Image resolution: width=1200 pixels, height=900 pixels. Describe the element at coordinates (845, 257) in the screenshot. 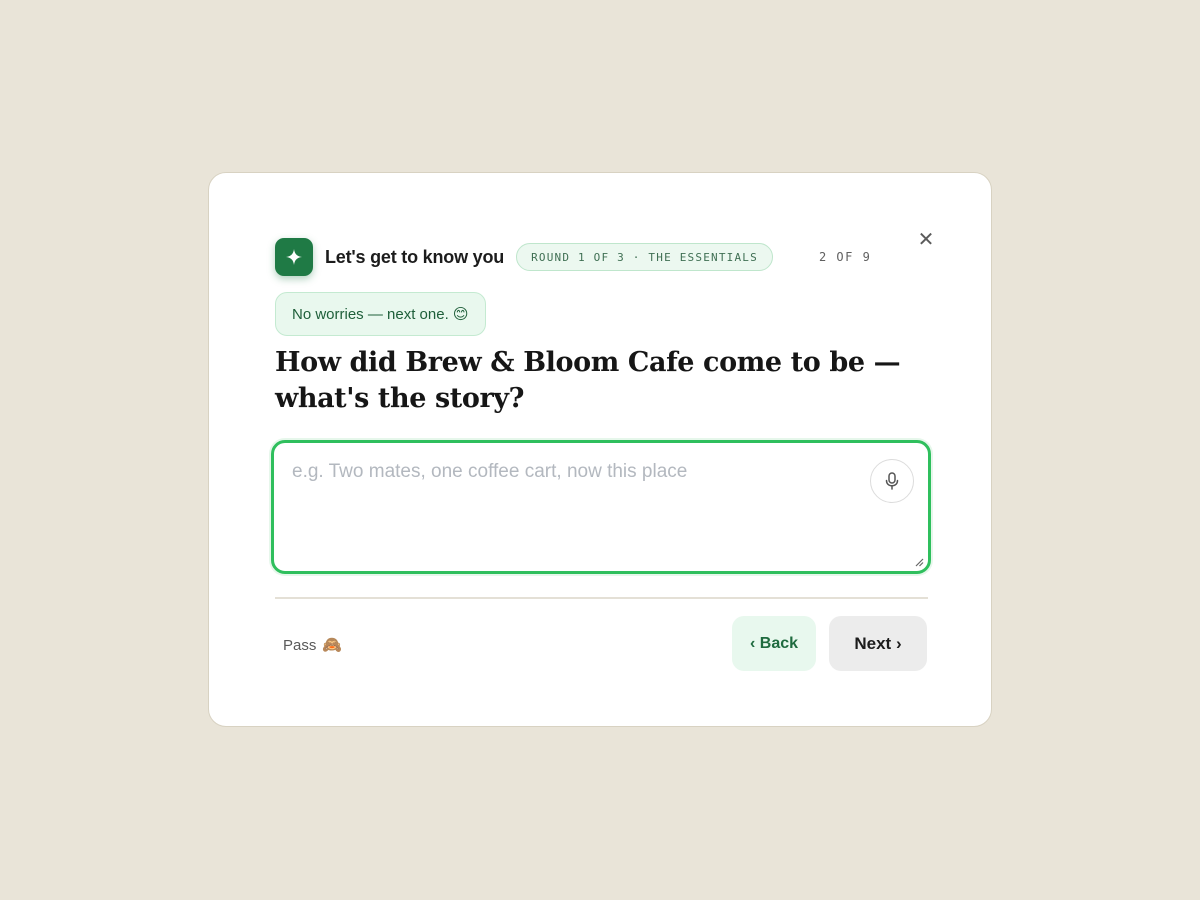

I see `question-counter: 2 OF 9` at that location.